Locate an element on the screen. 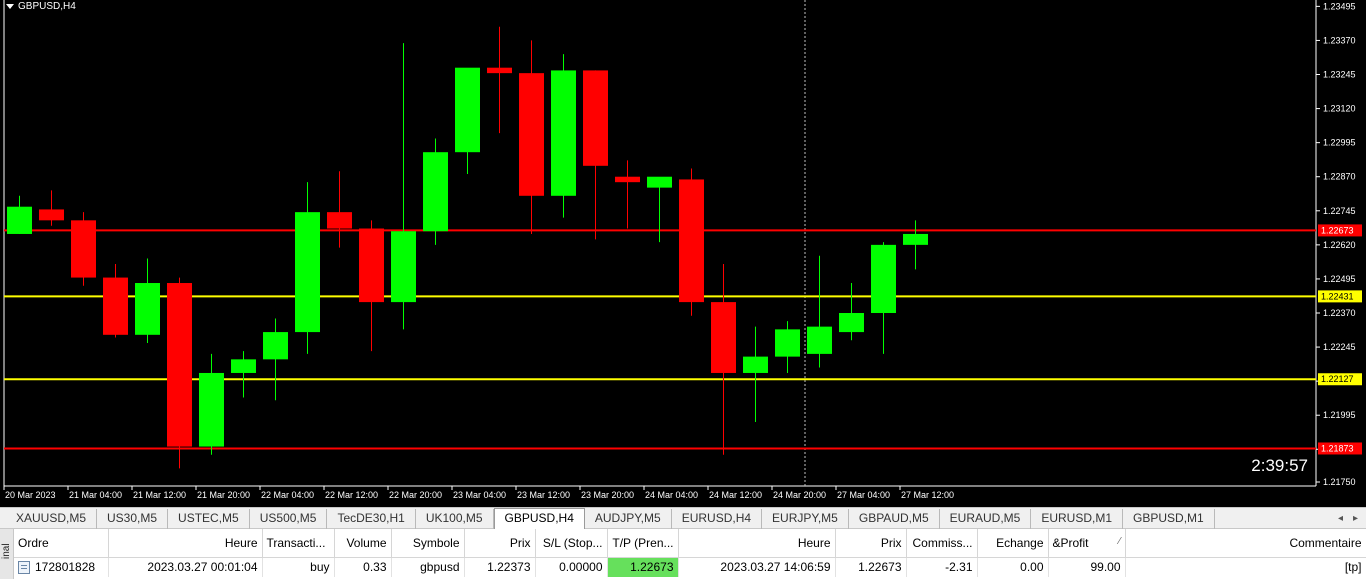  tab-us30-m5: US30,M5 is located at coordinates (133, 519).